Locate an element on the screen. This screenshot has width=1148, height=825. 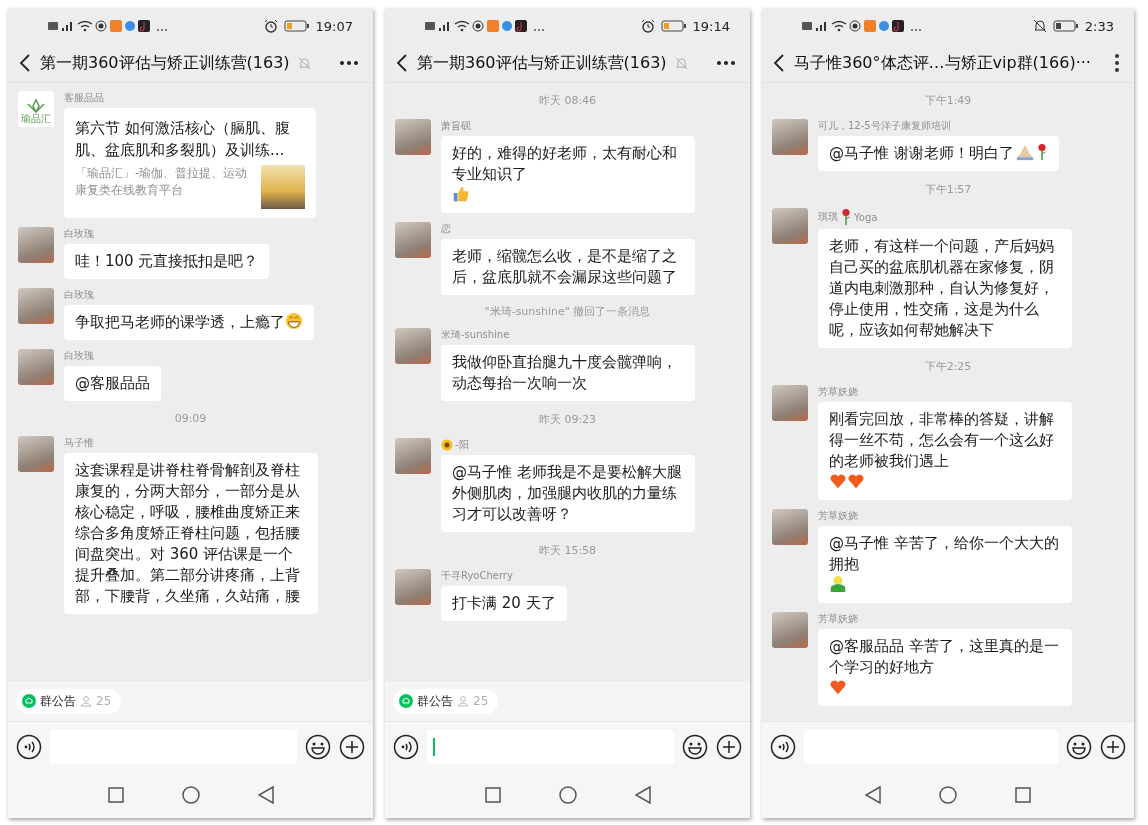
status-time: 19:14 is located at coordinates (711, 26).